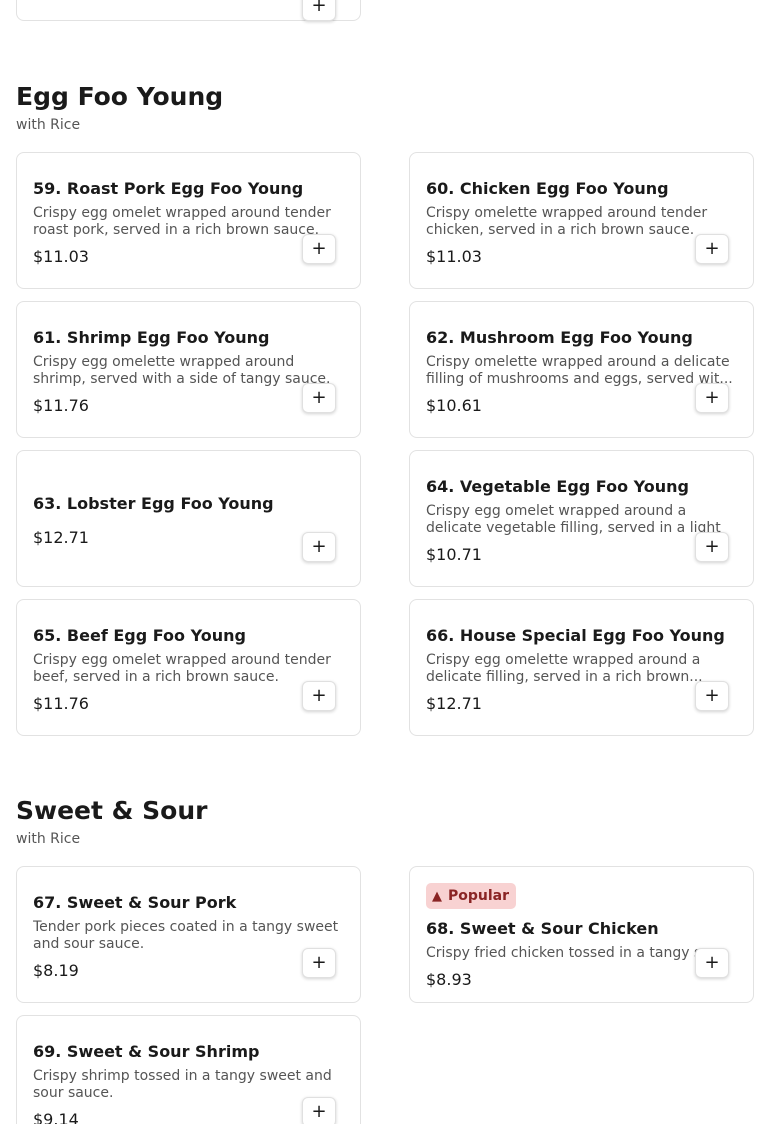 This screenshot has height=1124, width=770. What do you see at coordinates (542, 928) in the screenshot?
I see `item-name: 68. Sweet & Sour Chicken` at bounding box center [542, 928].